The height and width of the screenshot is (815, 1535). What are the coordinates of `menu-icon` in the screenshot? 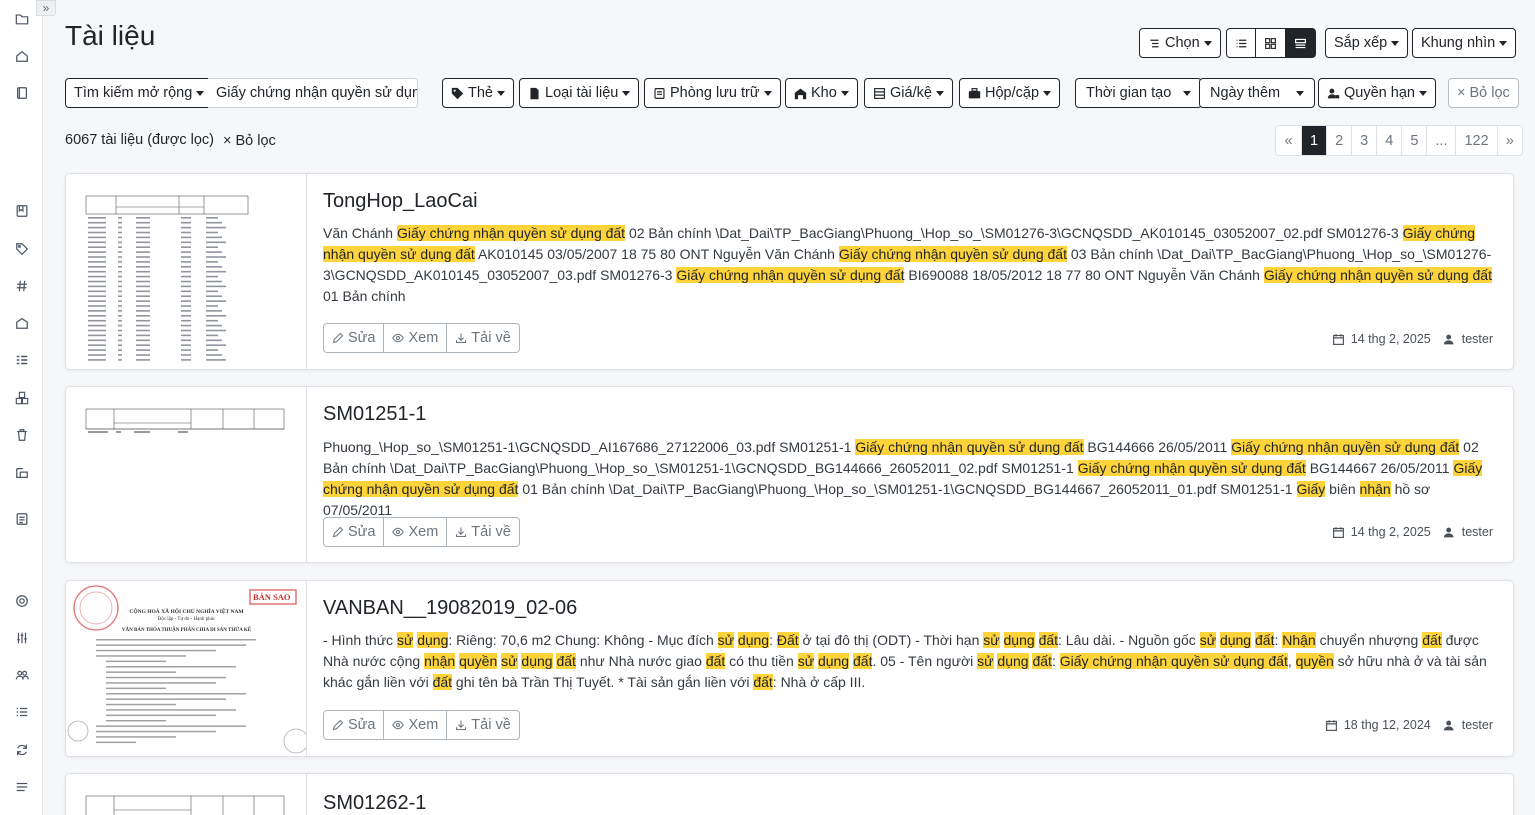 It's located at (22, 787).